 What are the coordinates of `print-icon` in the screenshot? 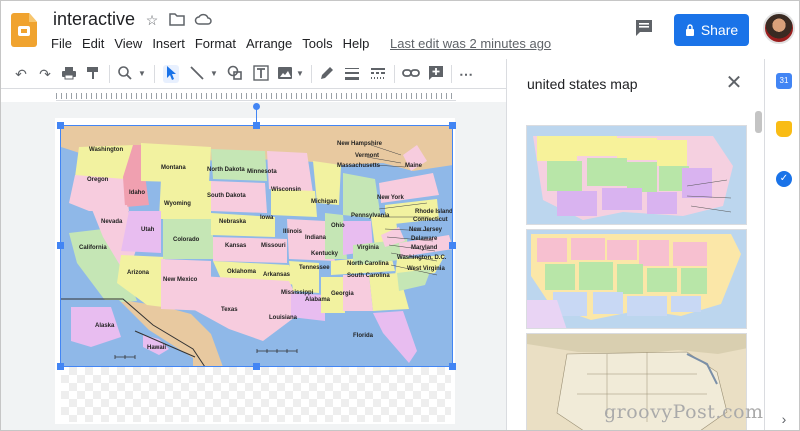 It's located at (69, 74).